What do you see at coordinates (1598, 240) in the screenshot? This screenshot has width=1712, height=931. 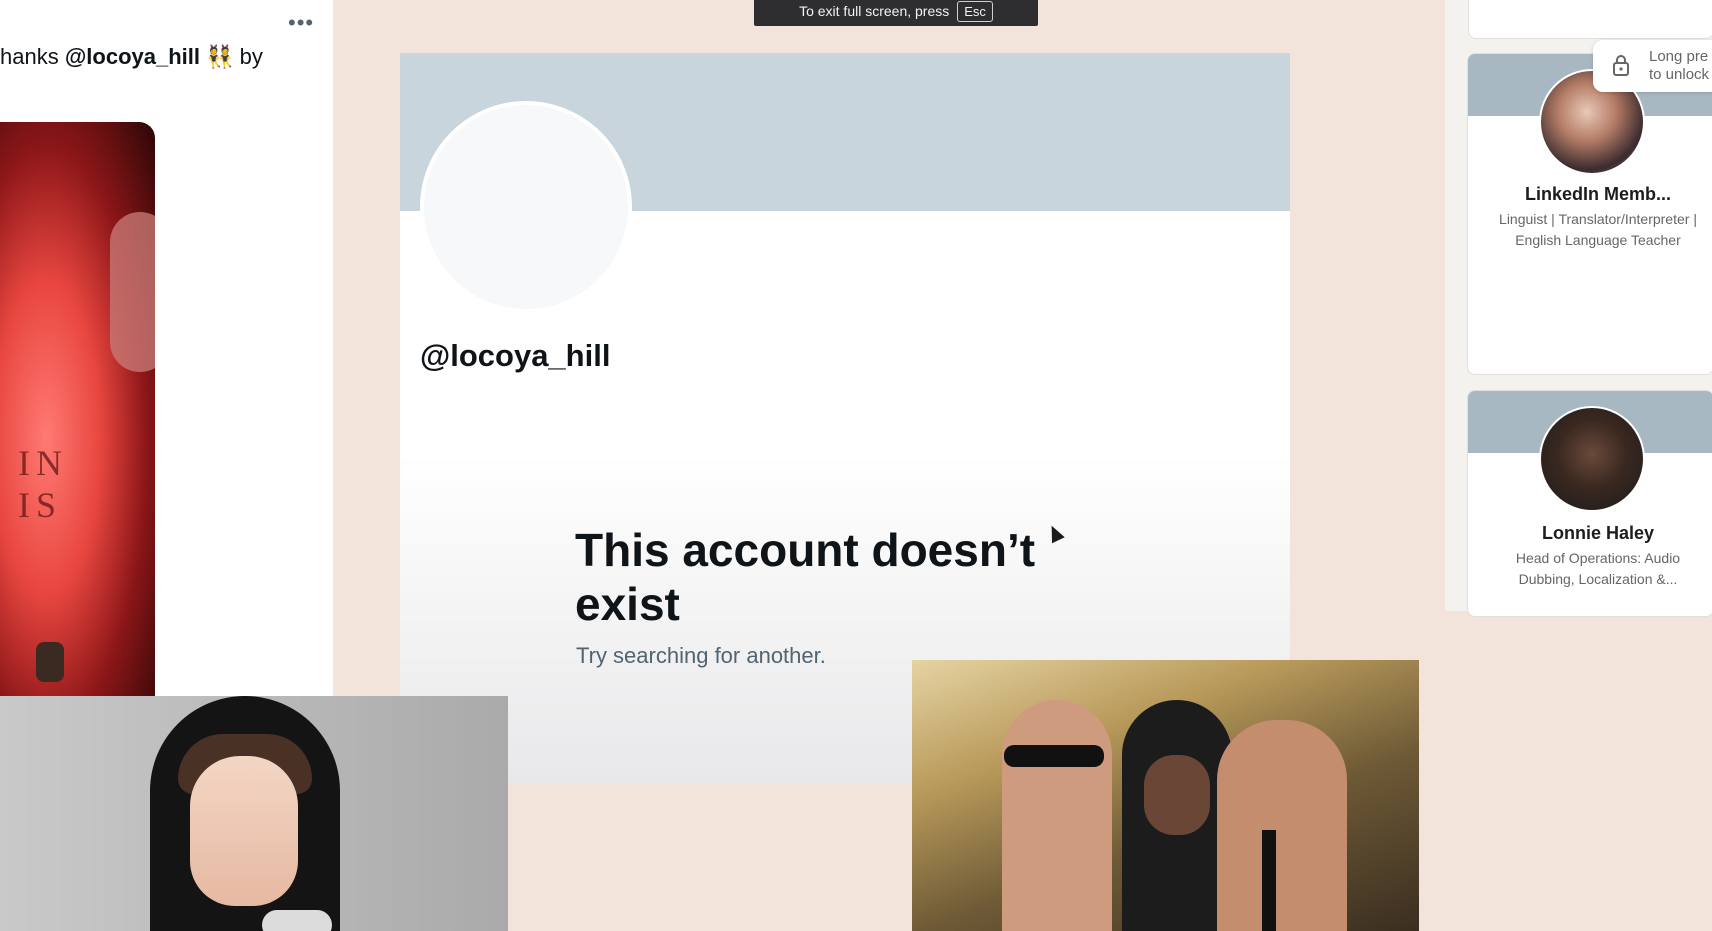 I see `headline-line: English Language Teacher` at bounding box center [1598, 240].